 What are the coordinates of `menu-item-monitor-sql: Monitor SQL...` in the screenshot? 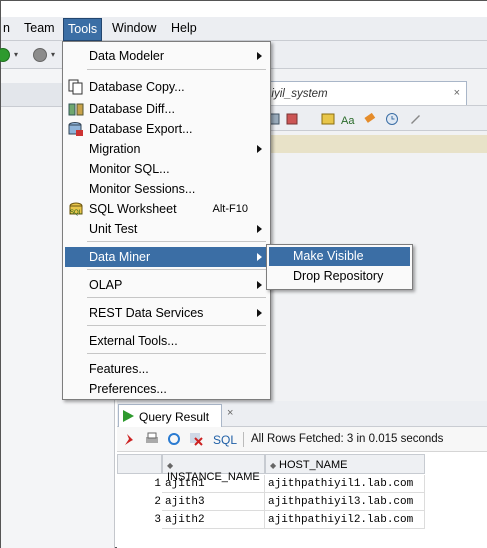 It's located at (166, 169).